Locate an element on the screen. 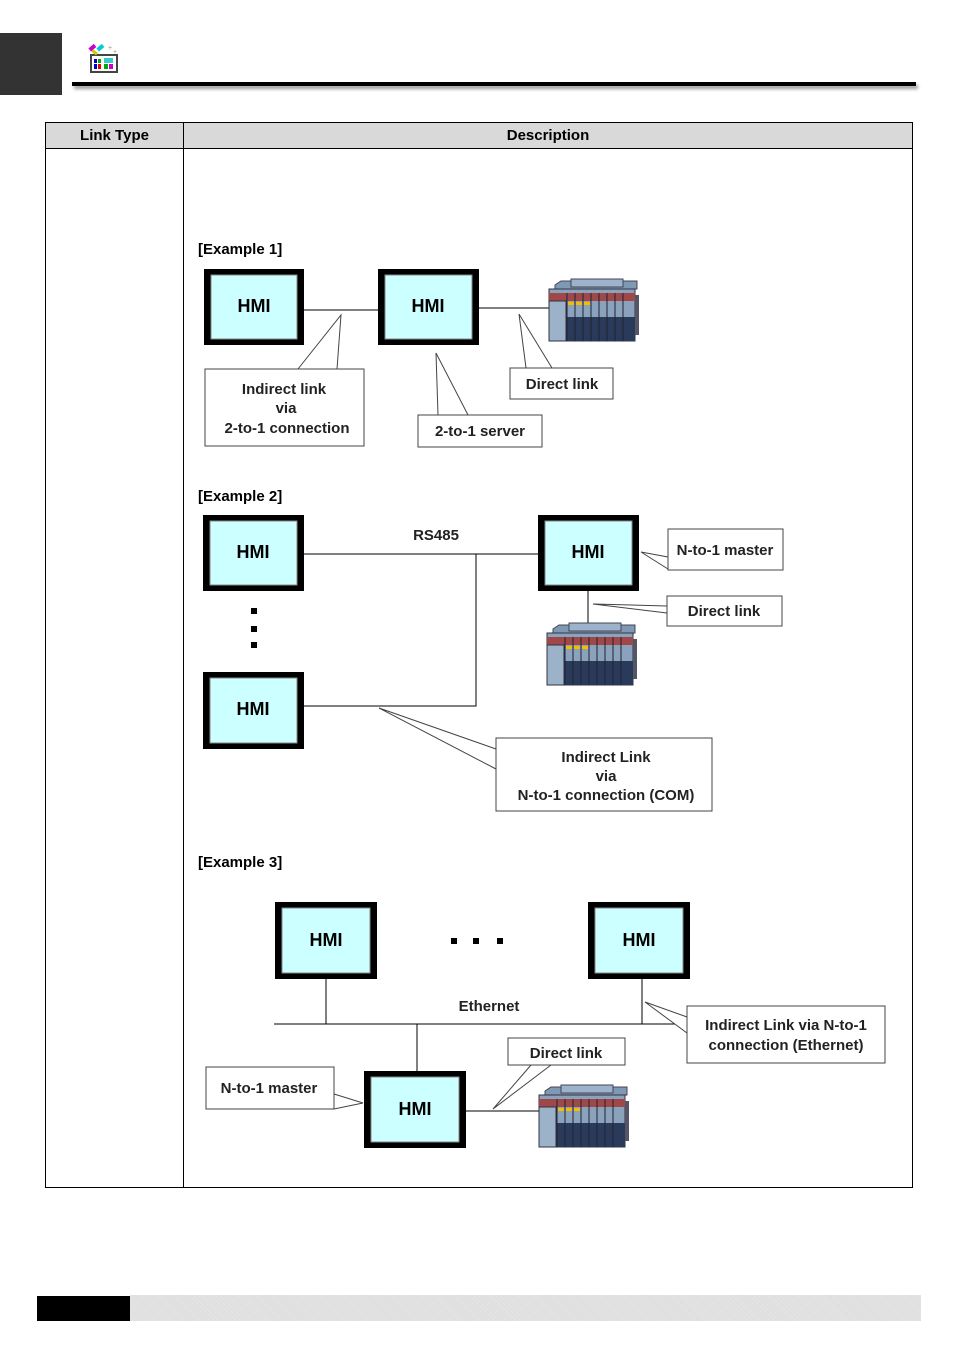 This screenshot has height=1350, width=954. callout-2to1-server: 2-to-1 server is located at coordinates (480, 400).